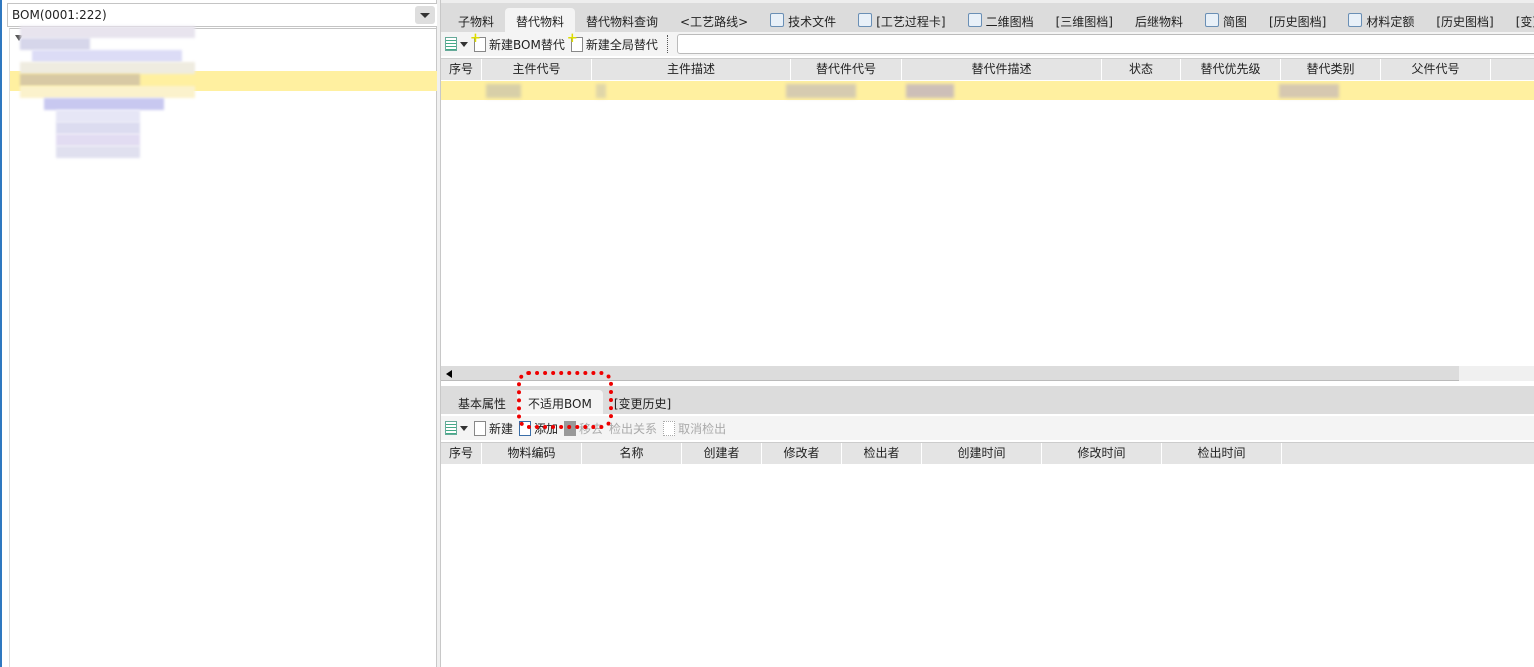 The height and width of the screenshot is (667, 1534). What do you see at coordinates (464, 428) in the screenshot?
I see `caret-down-icon` at bounding box center [464, 428].